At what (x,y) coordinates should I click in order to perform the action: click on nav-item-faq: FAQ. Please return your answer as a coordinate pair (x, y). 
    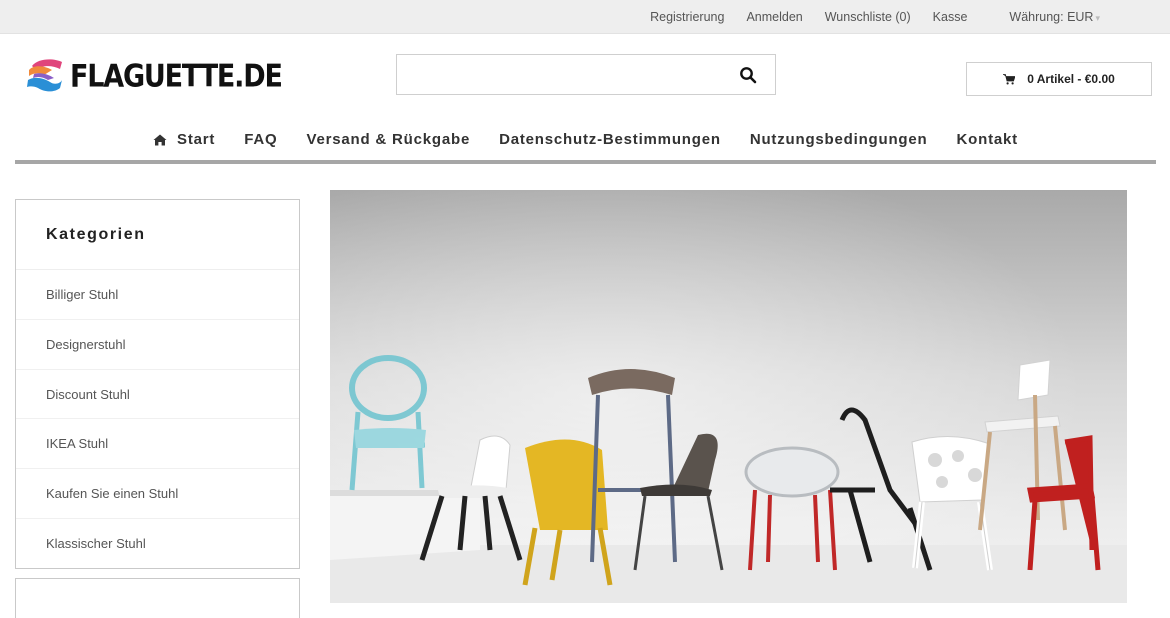
    Looking at the image, I should click on (260, 139).